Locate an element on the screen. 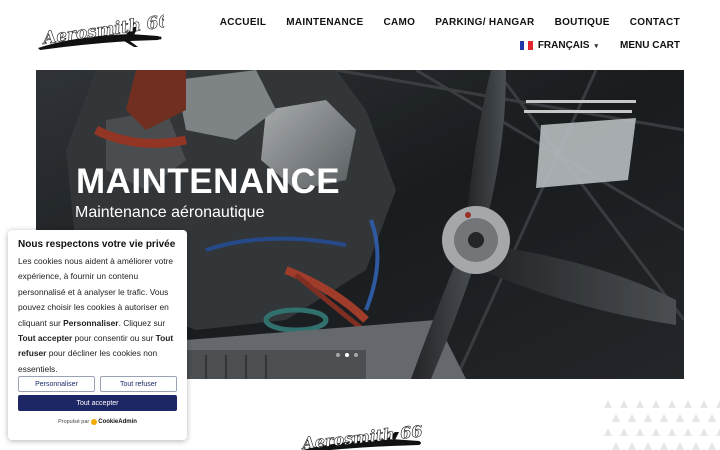 The width and height of the screenshot is (720, 450). cookie-text-part: pour consentir ou sur is located at coordinates (114, 338).